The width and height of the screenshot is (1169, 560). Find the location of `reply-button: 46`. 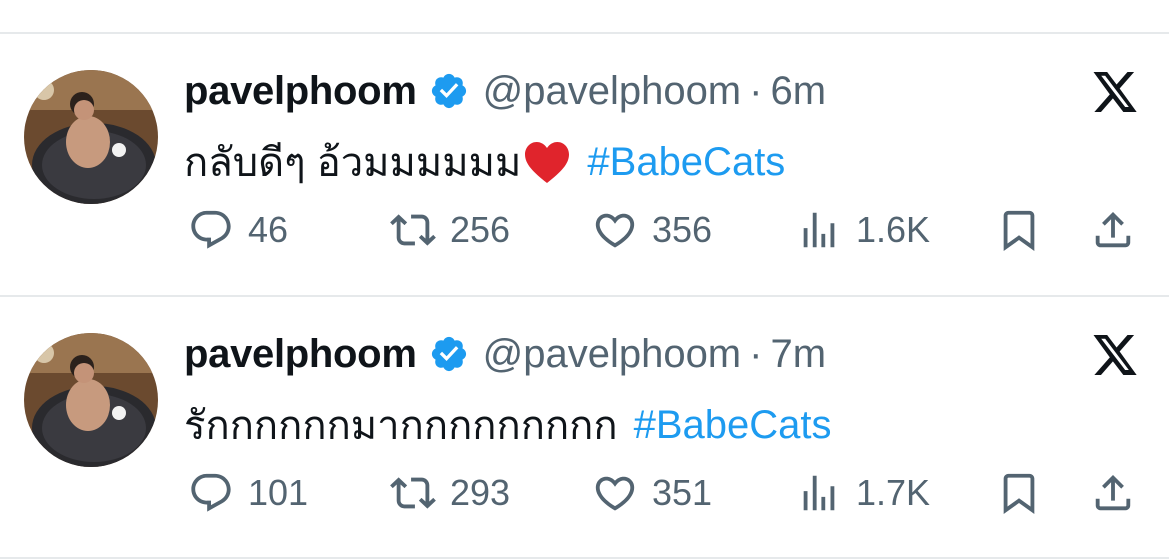

reply-button: 46 is located at coordinates (238, 230).